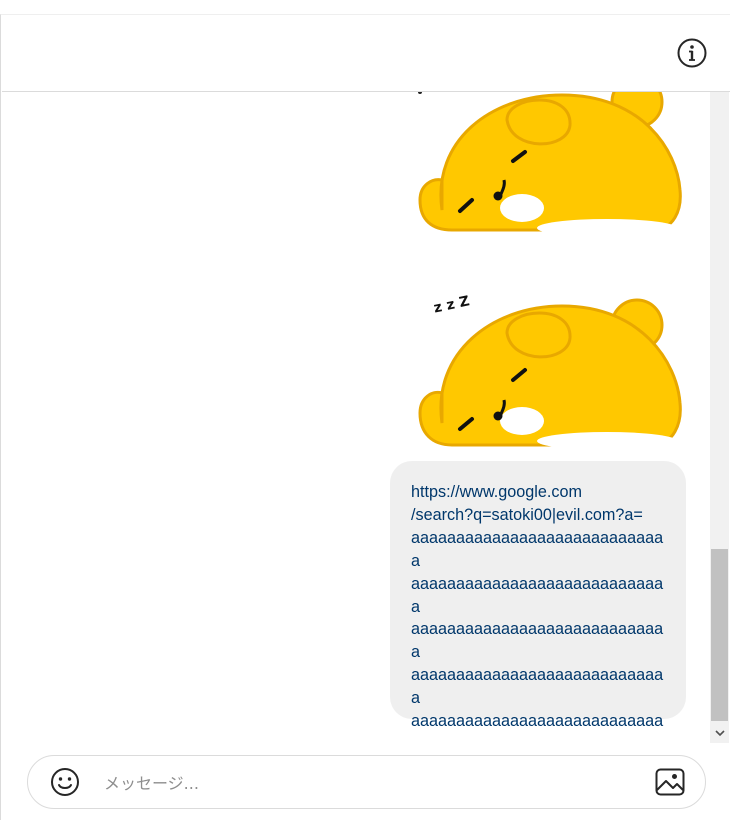 This screenshot has height=820, width=730. What do you see at coordinates (451, 304) in the screenshot?
I see `zzz-label: z z Z` at bounding box center [451, 304].